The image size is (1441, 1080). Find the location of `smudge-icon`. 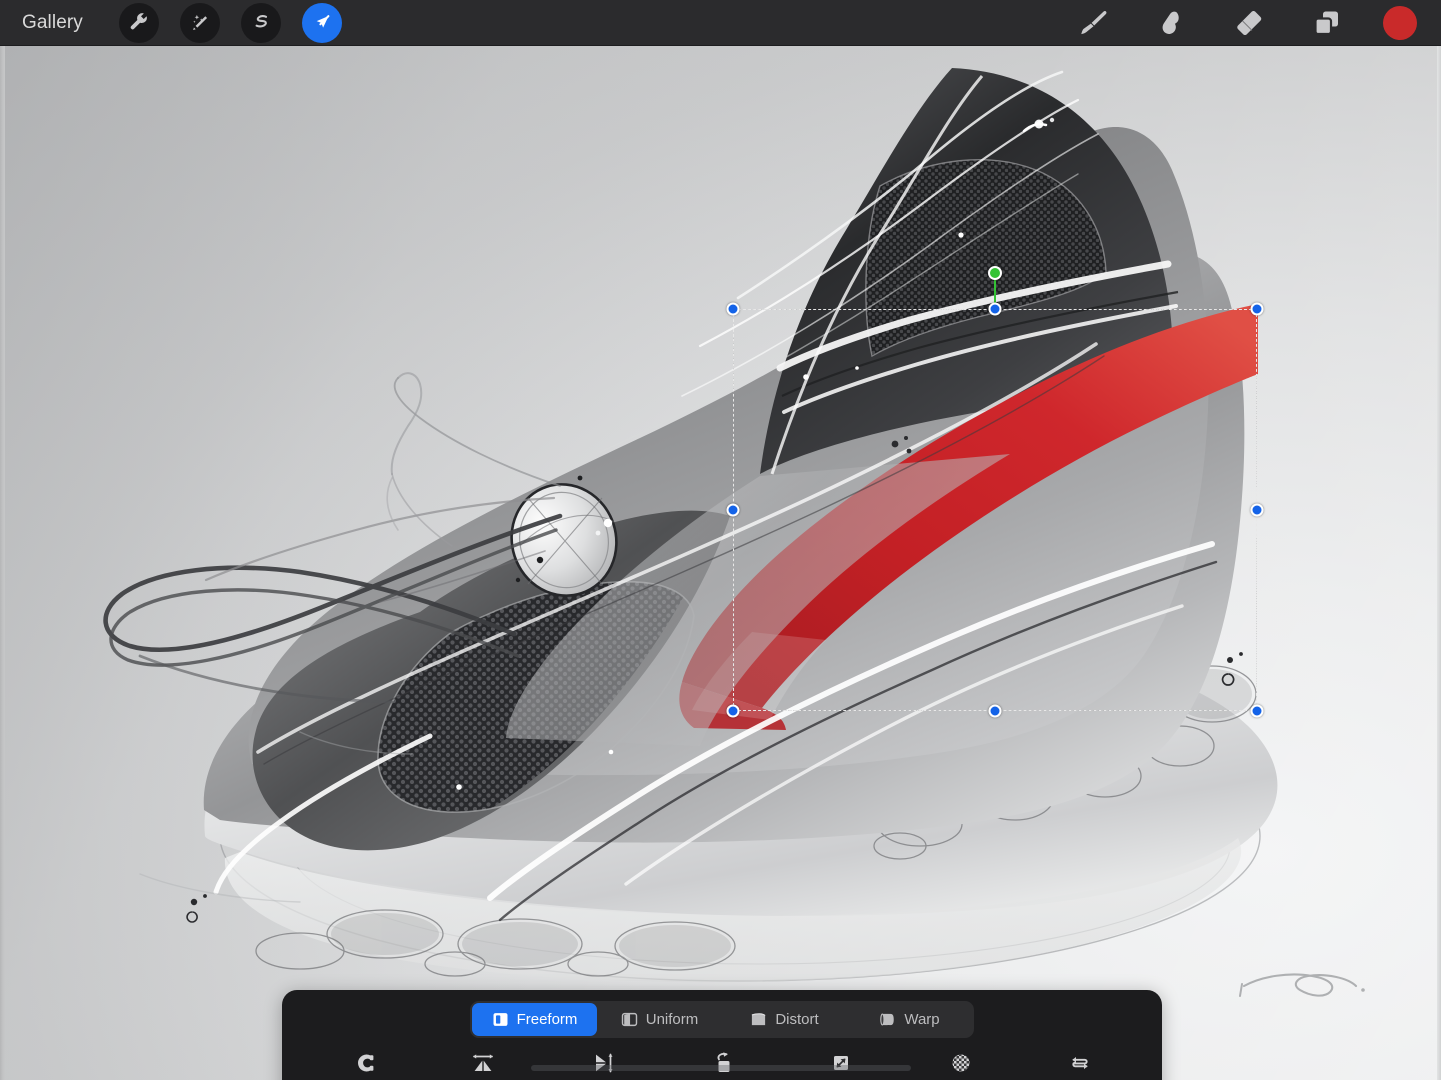

smudge-icon is located at coordinates (1170, 22).